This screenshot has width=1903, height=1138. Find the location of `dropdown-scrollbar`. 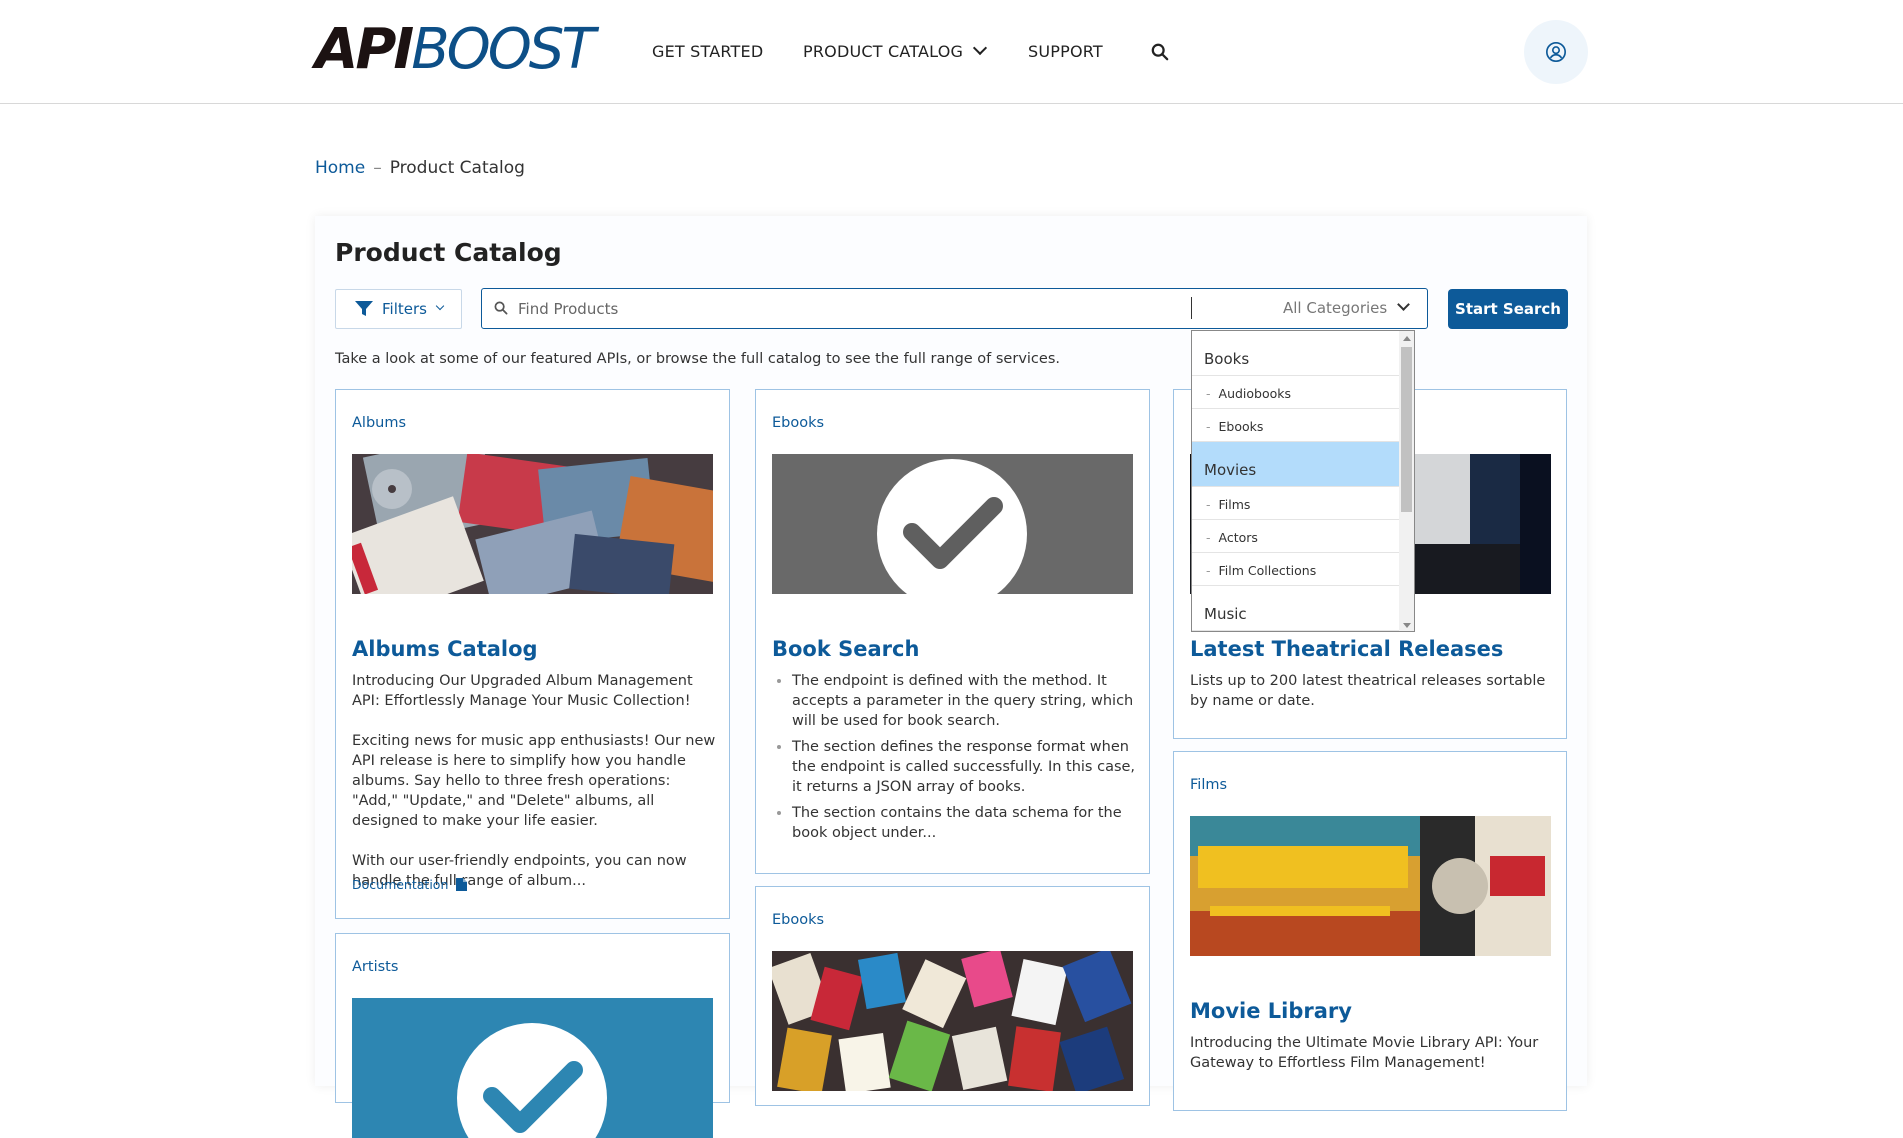

dropdown-scrollbar is located at coordinates (1406, 481).